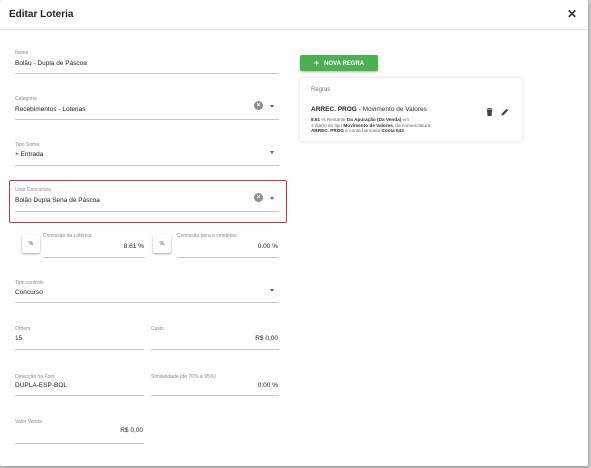 This screenshot has height=468, width=591. I want to click on name-field: Nome Bolão - Dupla de Páscoa, so click(147, 63).